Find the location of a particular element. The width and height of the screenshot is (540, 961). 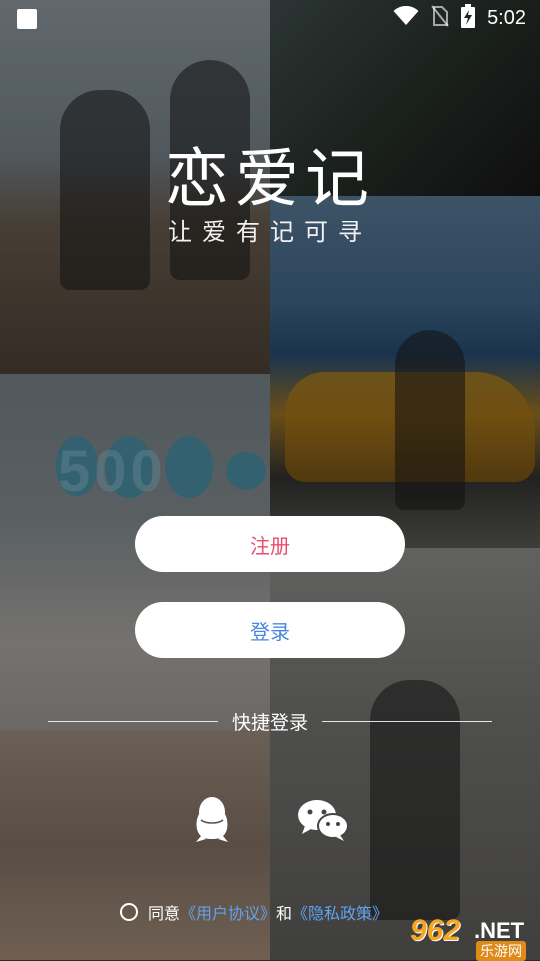

agree-prefix: 同意 is located at coordinates (164, 913).